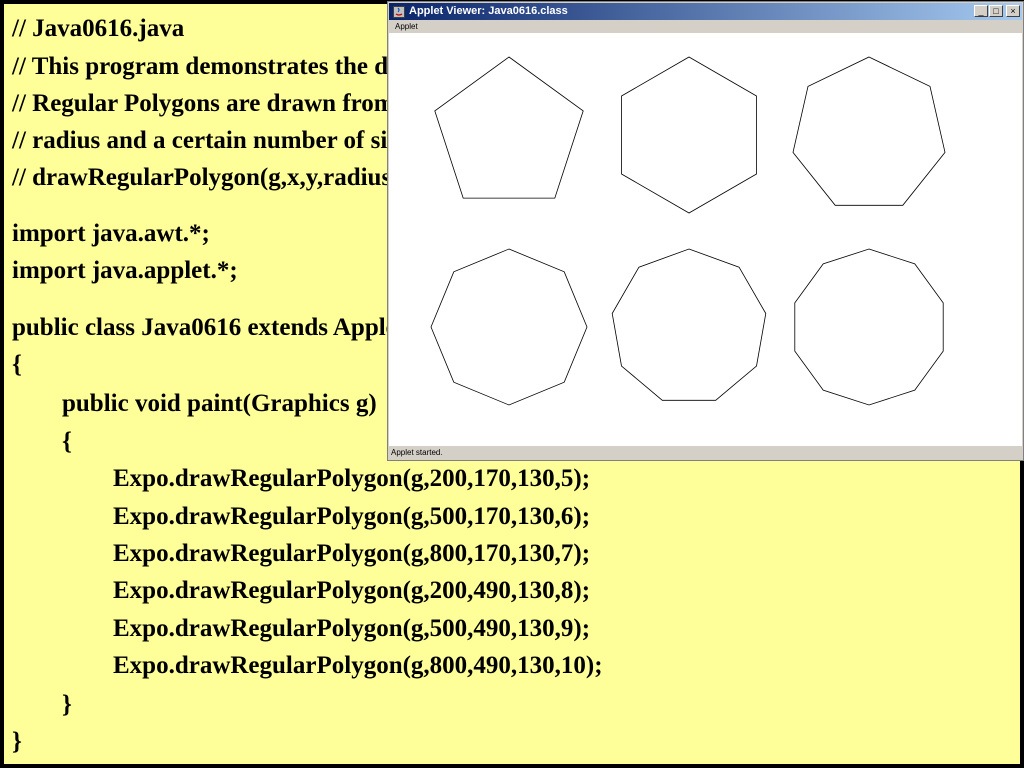 This screenshot has height=768, width=1024. Describe the element at coordinates (509, 327) in the screenshot. I see `regular-polygon-8-sides` at that location.